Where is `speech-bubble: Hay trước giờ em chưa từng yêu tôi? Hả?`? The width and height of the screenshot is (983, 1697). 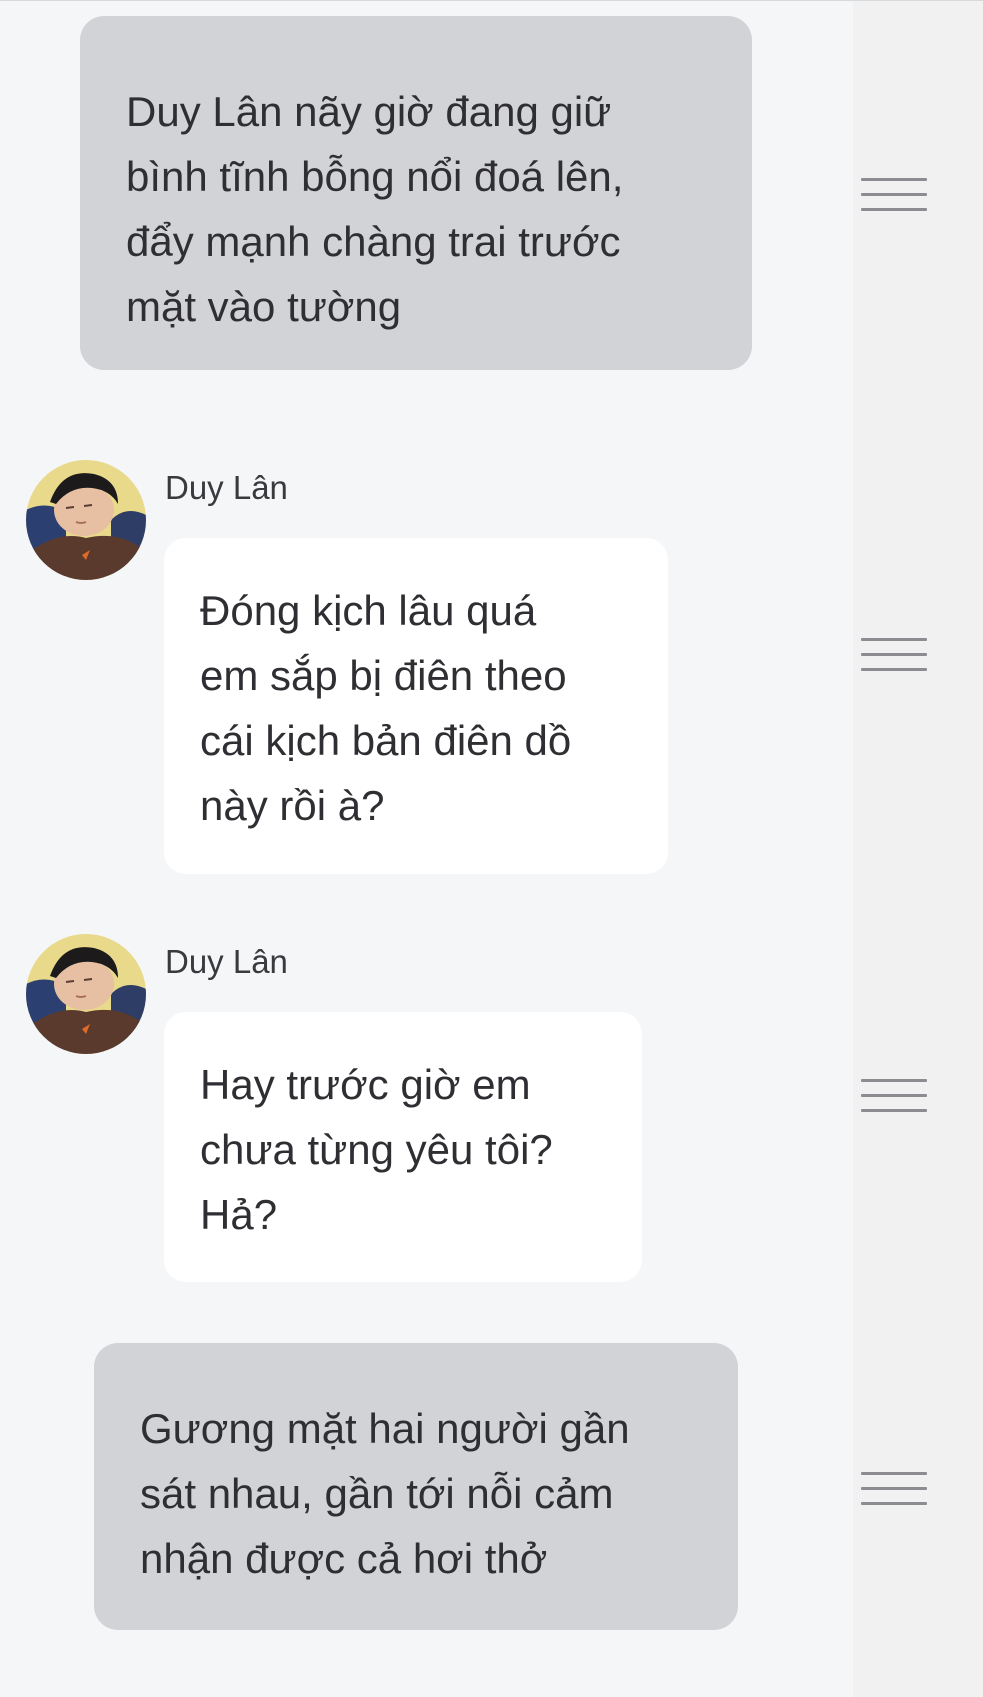
speech-bubble: Hay trước giờ em chưa từng yêu tôi? Hả? is located at coordinates (403, 1147).